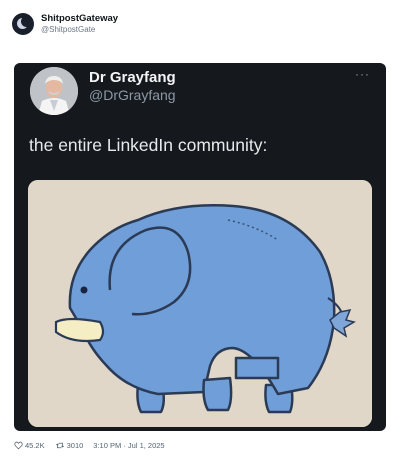 The height and width of the screenshot is (461, 400). I want to click on outer-tweet-header: ShitpostGateway @ShitpostGate, so click(65, 24).